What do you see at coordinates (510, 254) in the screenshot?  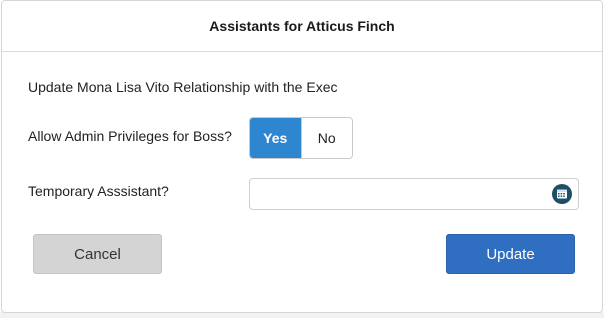 I see `update-button: Update` at bounding box center [510, 254].